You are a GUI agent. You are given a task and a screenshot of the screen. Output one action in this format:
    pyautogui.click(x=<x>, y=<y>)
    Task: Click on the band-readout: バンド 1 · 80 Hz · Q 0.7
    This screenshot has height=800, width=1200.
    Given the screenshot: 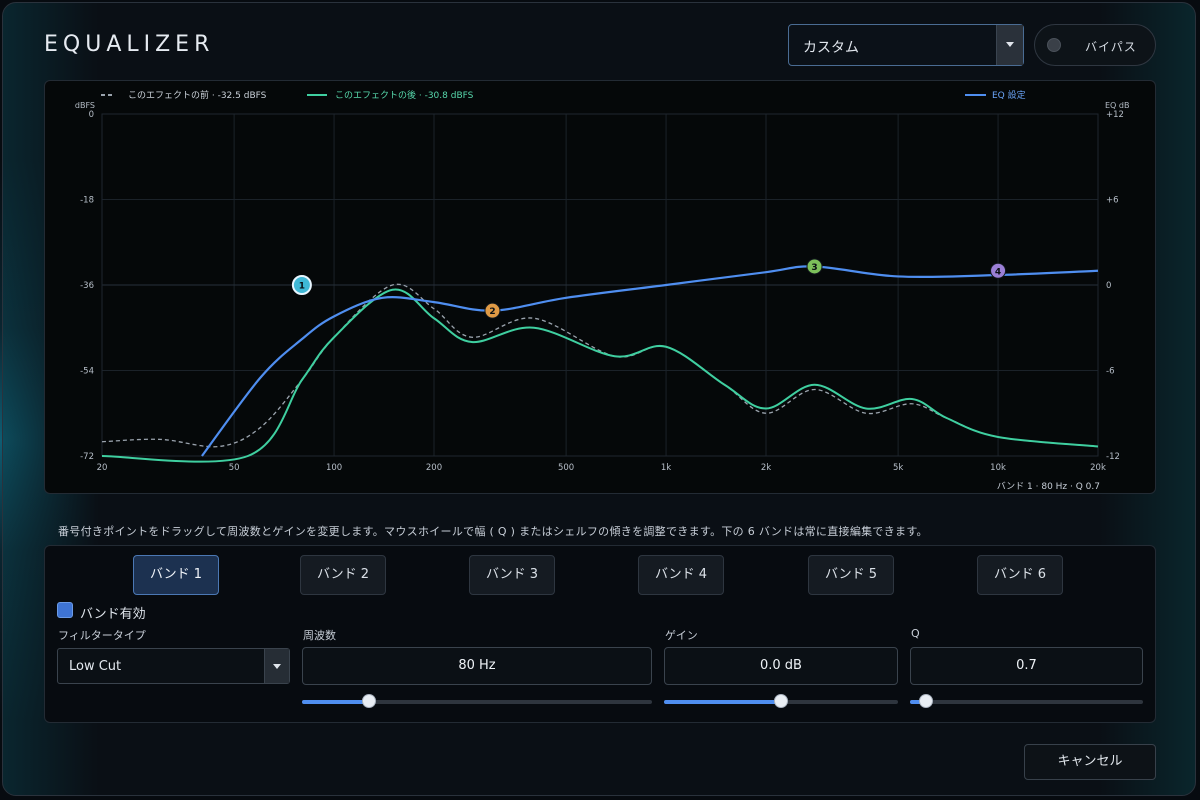 What is the action you would take?
    pyautogui.click(x=1048, y=486)
    